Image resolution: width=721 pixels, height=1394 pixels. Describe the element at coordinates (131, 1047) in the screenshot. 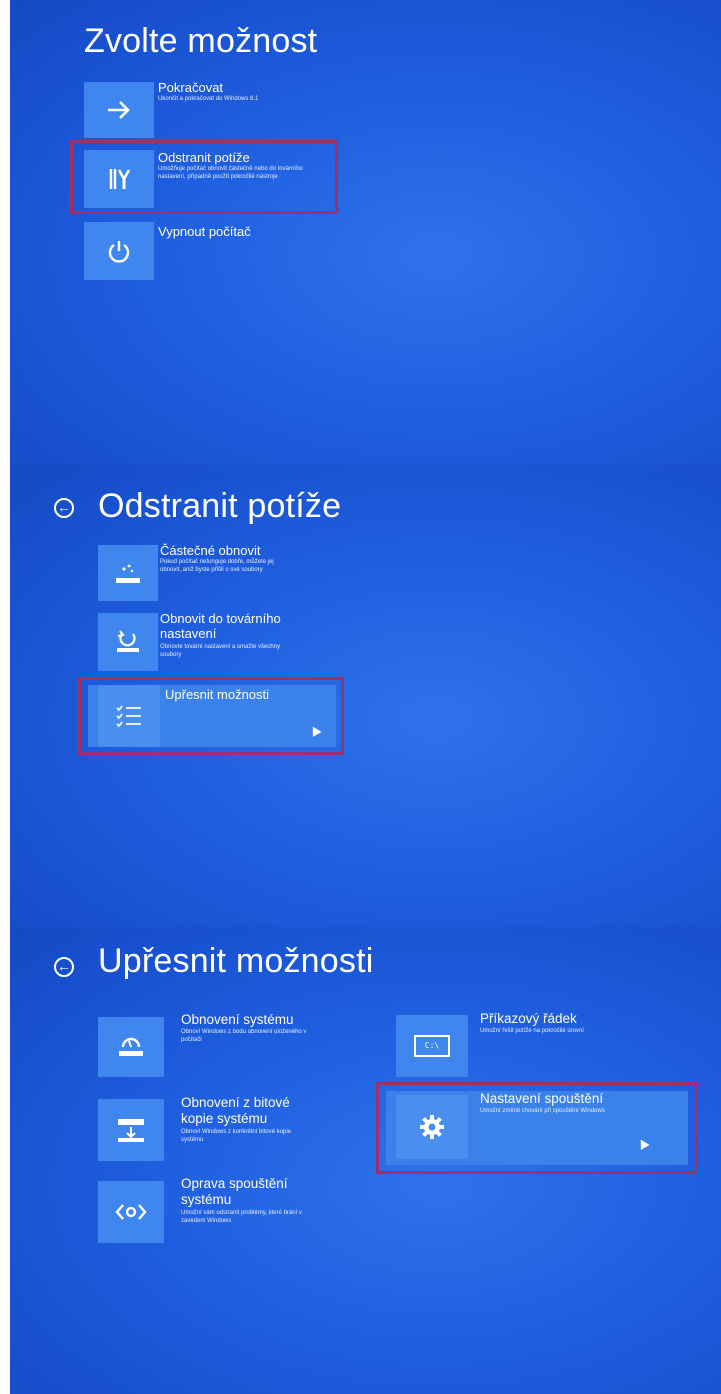

I see `system-restore-icon` at that location.